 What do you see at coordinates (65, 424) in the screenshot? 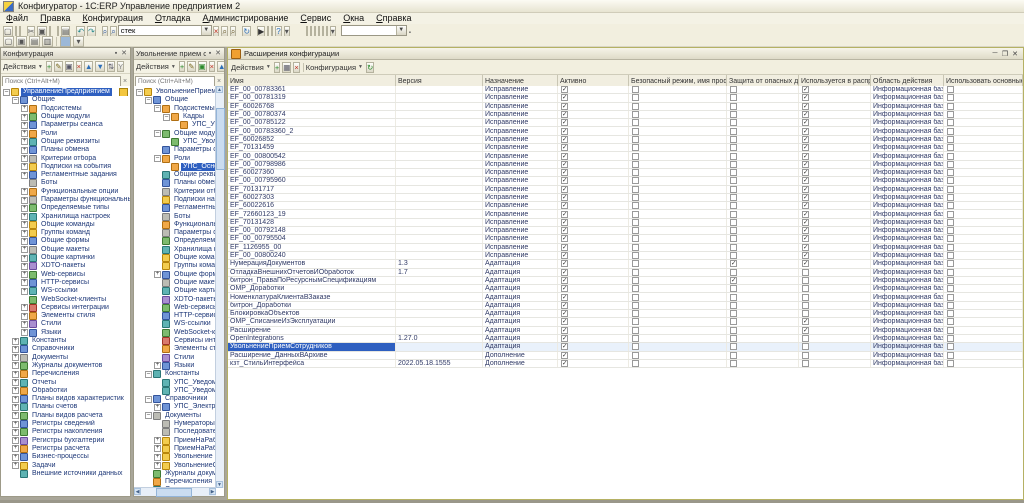
I see `tree-item: + Регистры сведений` at bounding box center [65, 424].